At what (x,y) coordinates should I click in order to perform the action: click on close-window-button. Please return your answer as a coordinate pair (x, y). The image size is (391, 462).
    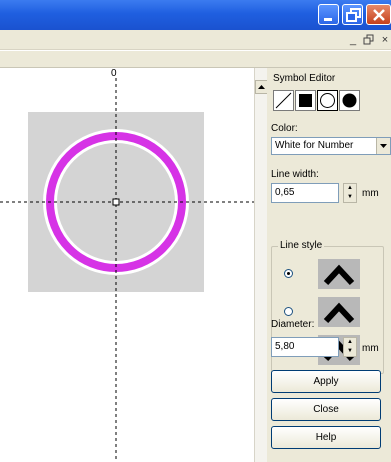
    Looking at the image, I should click on (378, 14).